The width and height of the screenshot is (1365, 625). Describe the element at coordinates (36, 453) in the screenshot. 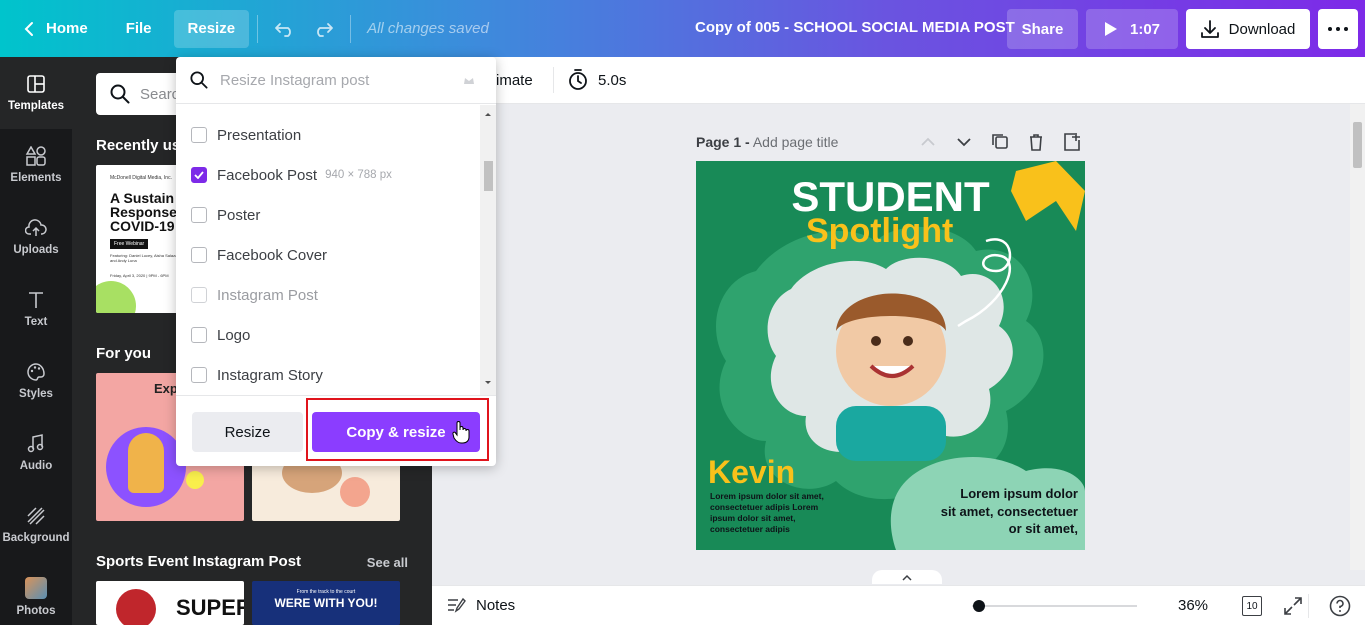

I see `rail-item-audio: Audio` at that location.